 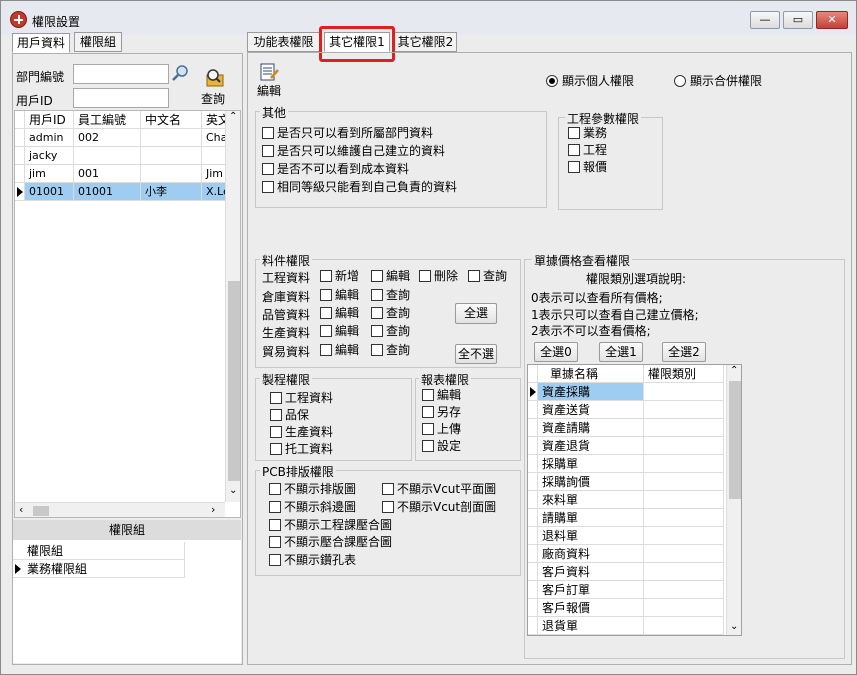 I want to click on checkbox-business: 業務, so click(x=587, y=133).